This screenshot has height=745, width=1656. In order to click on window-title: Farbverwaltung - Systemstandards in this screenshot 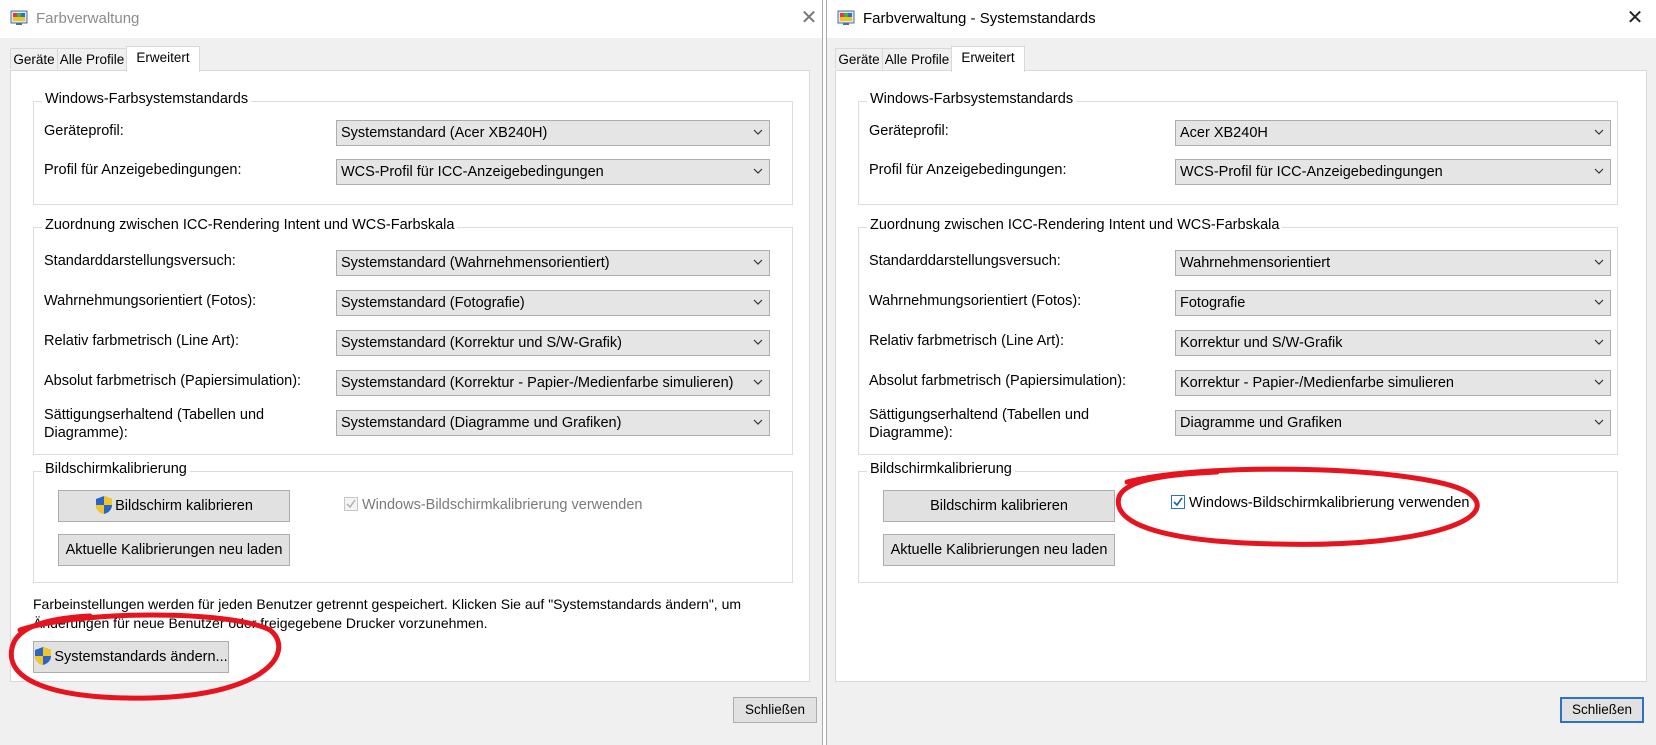, I will do `click(979, 18)`.